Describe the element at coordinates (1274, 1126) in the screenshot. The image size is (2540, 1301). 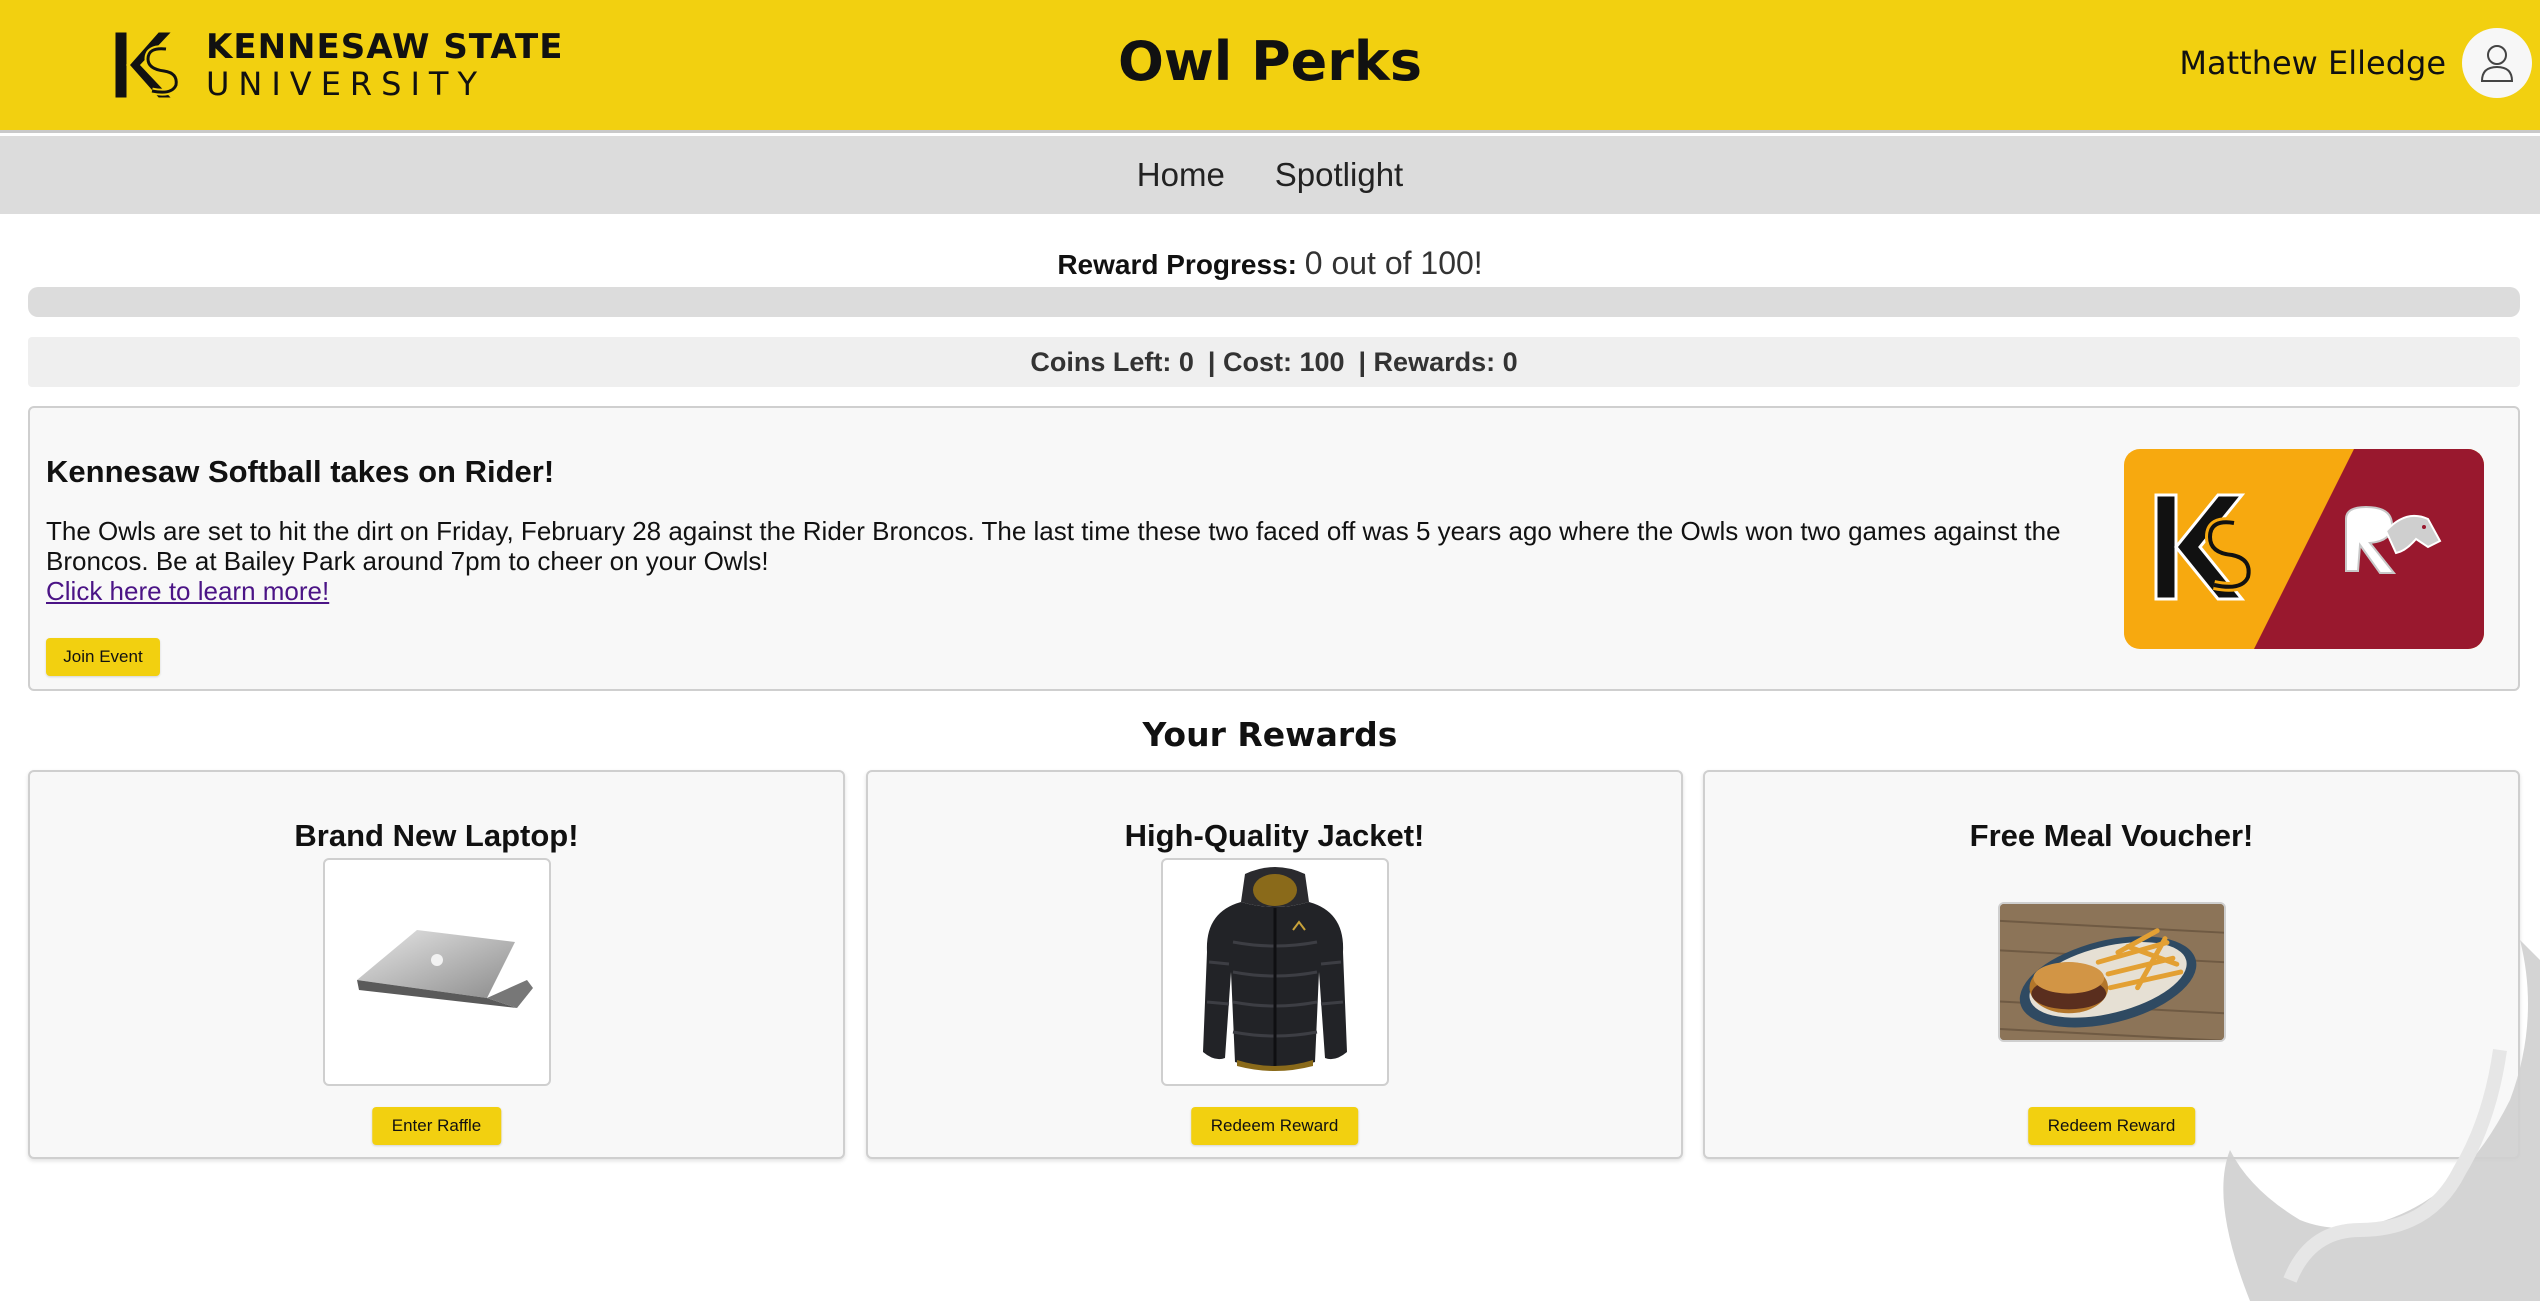
I see `redeem-jacket-button: Redeem Reward` at that location.